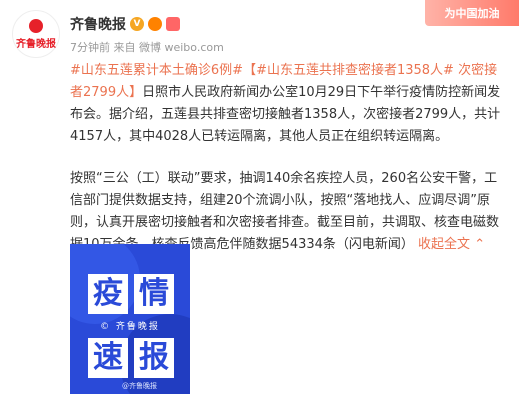 This screenshot has height=400, width=519. I want to click on image-title-char: 报, so click(154, 358).